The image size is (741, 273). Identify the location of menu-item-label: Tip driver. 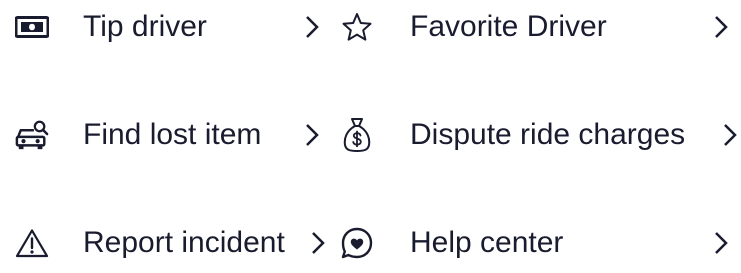
(145, 26).